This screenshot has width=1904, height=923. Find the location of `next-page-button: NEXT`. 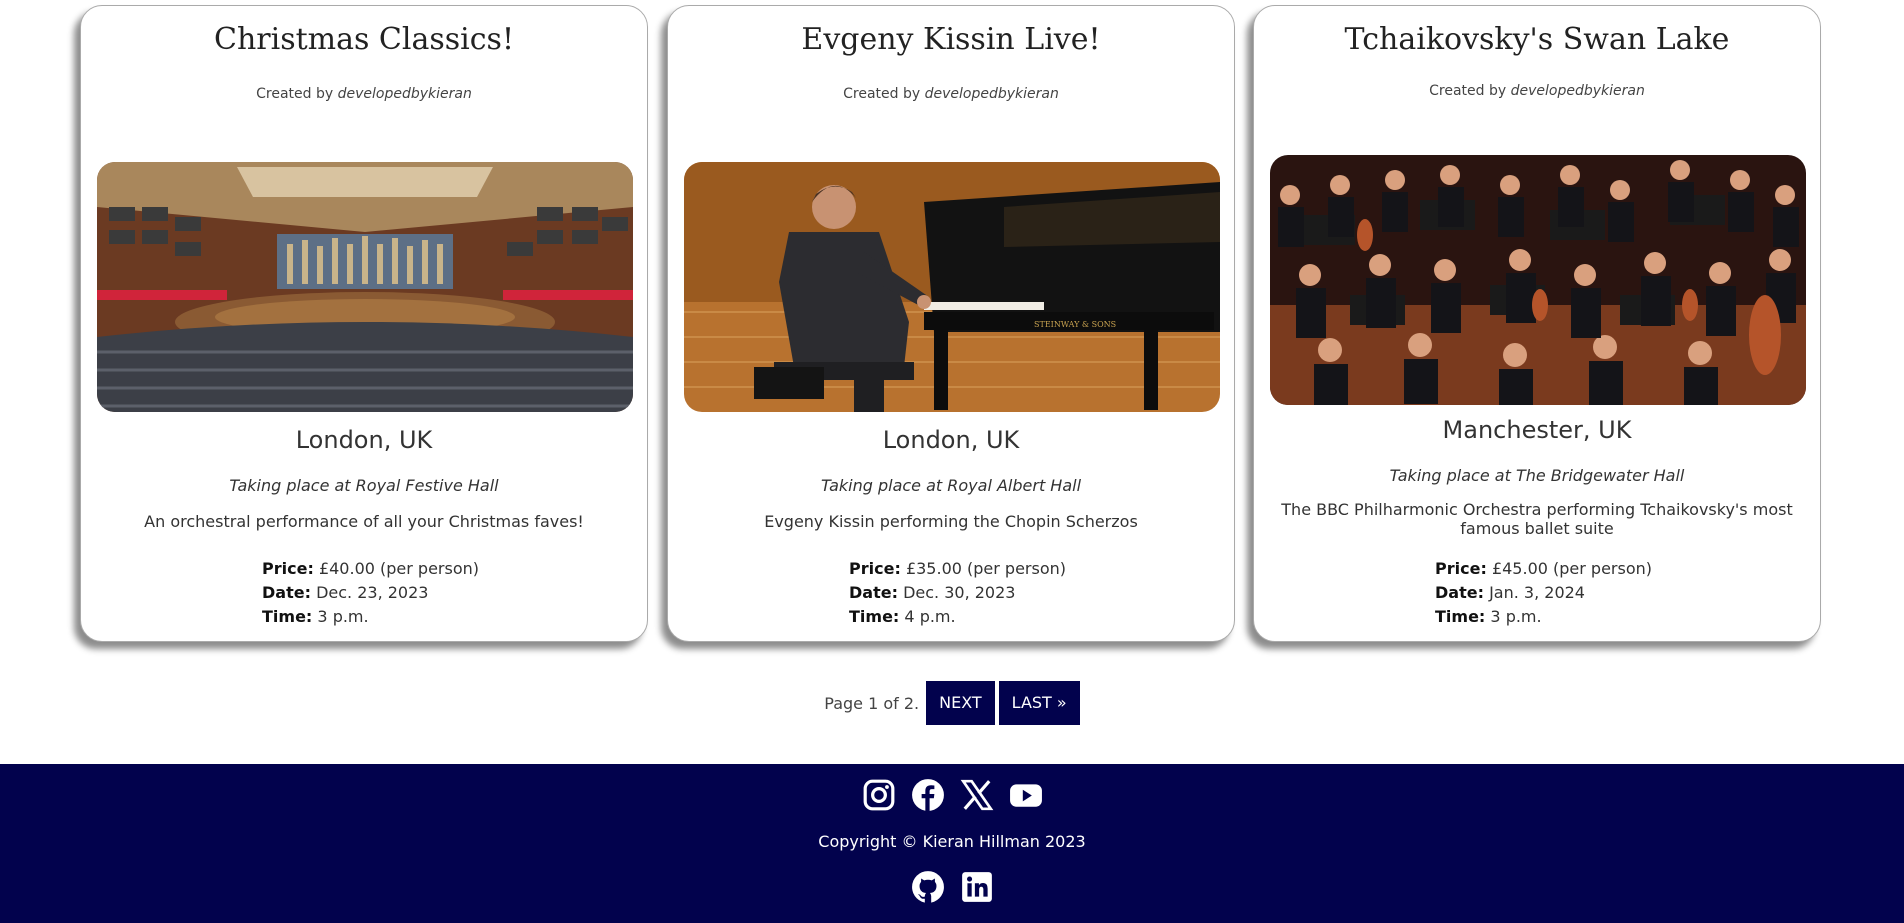

next-page-button: NEXT is located at coordinates (960, 703).